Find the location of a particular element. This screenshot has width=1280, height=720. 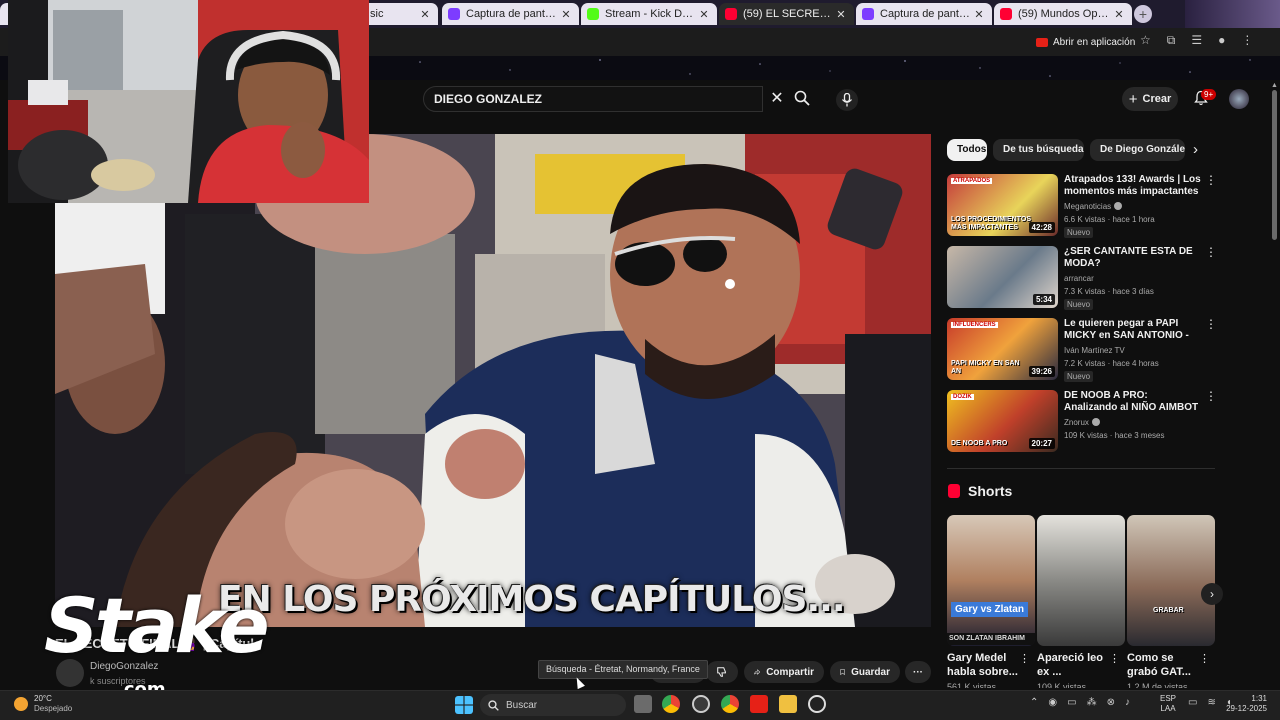

taskbar-clock: 1:31 29-12-2025 is located at coordinates (1245, 704).